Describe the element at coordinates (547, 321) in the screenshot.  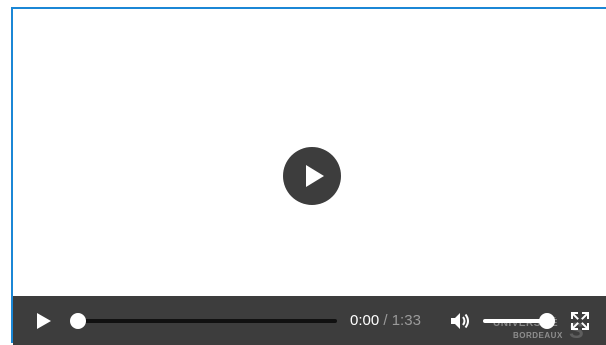
I see `volume-handle` at that location.